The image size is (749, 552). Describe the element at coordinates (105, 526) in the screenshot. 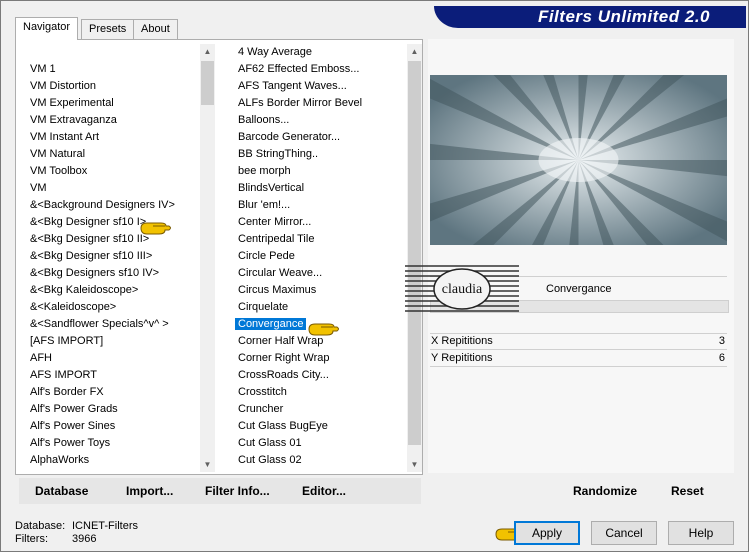

I see `database-value: ICNET-Filters` at that location.